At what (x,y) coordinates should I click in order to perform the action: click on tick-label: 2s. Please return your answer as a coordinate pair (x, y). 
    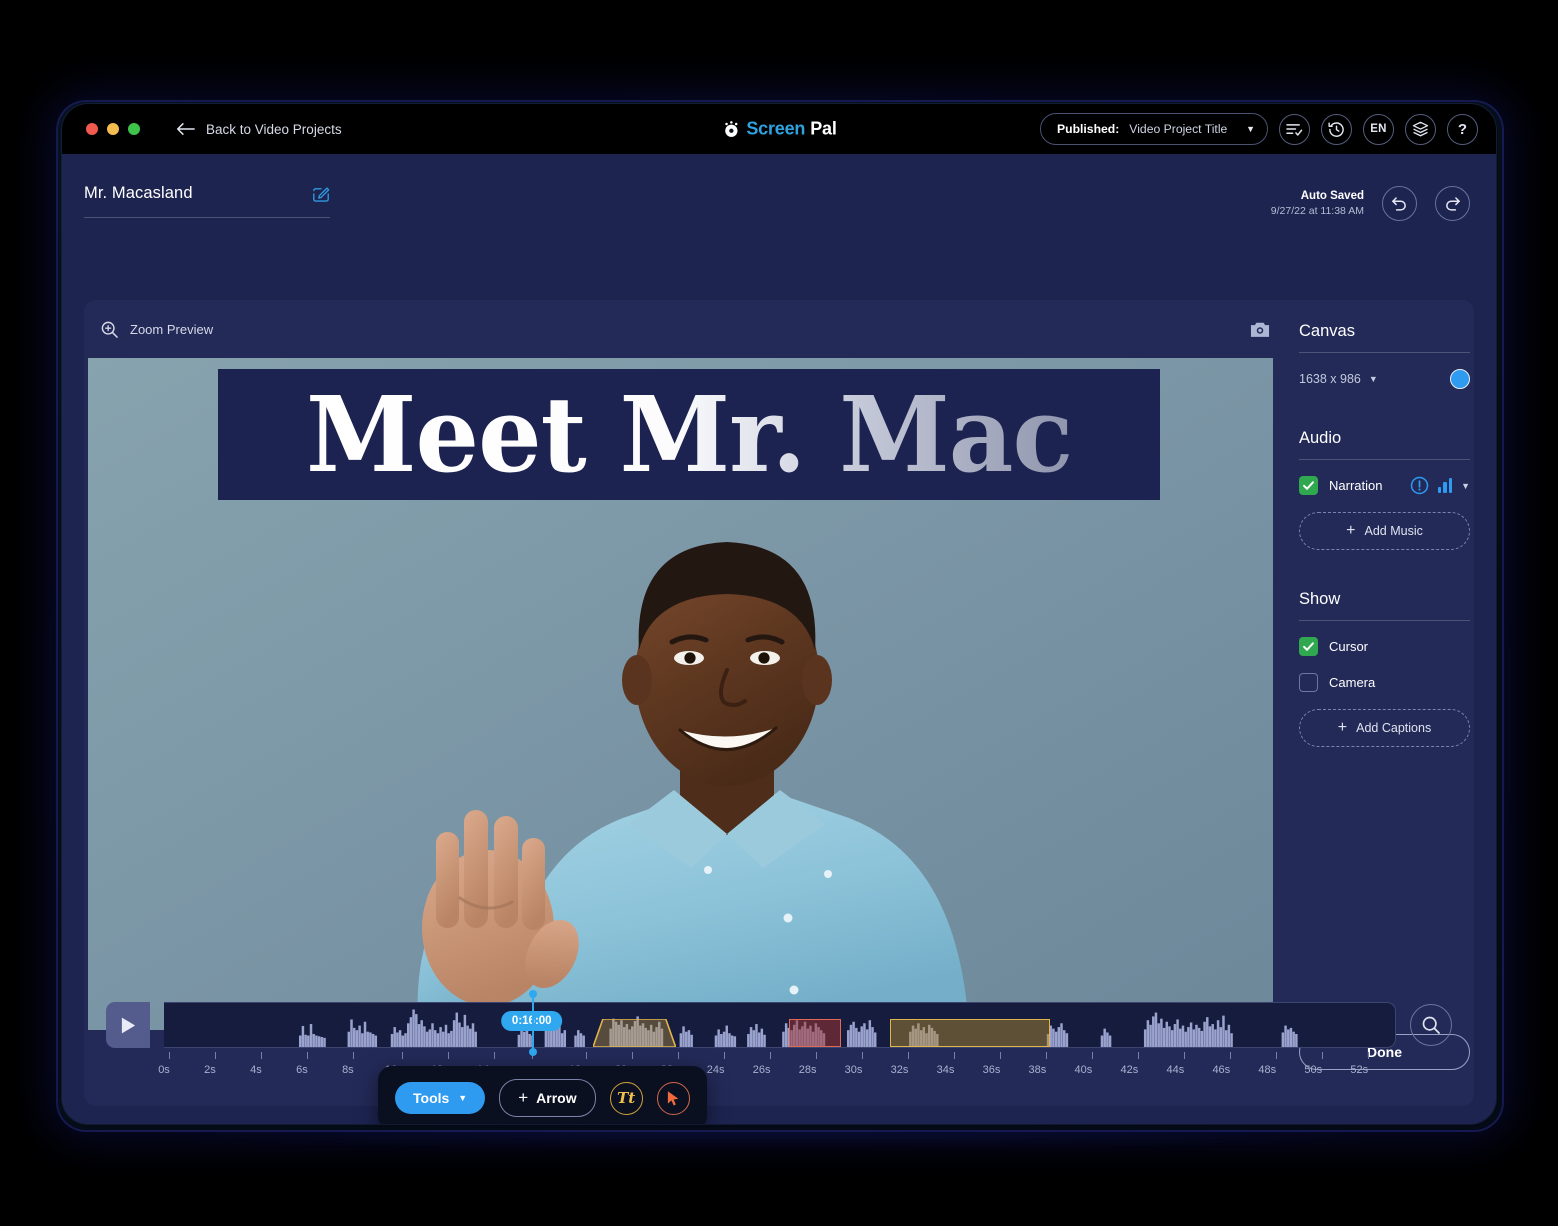
    Looking at the image, I should click on (210, 1070).